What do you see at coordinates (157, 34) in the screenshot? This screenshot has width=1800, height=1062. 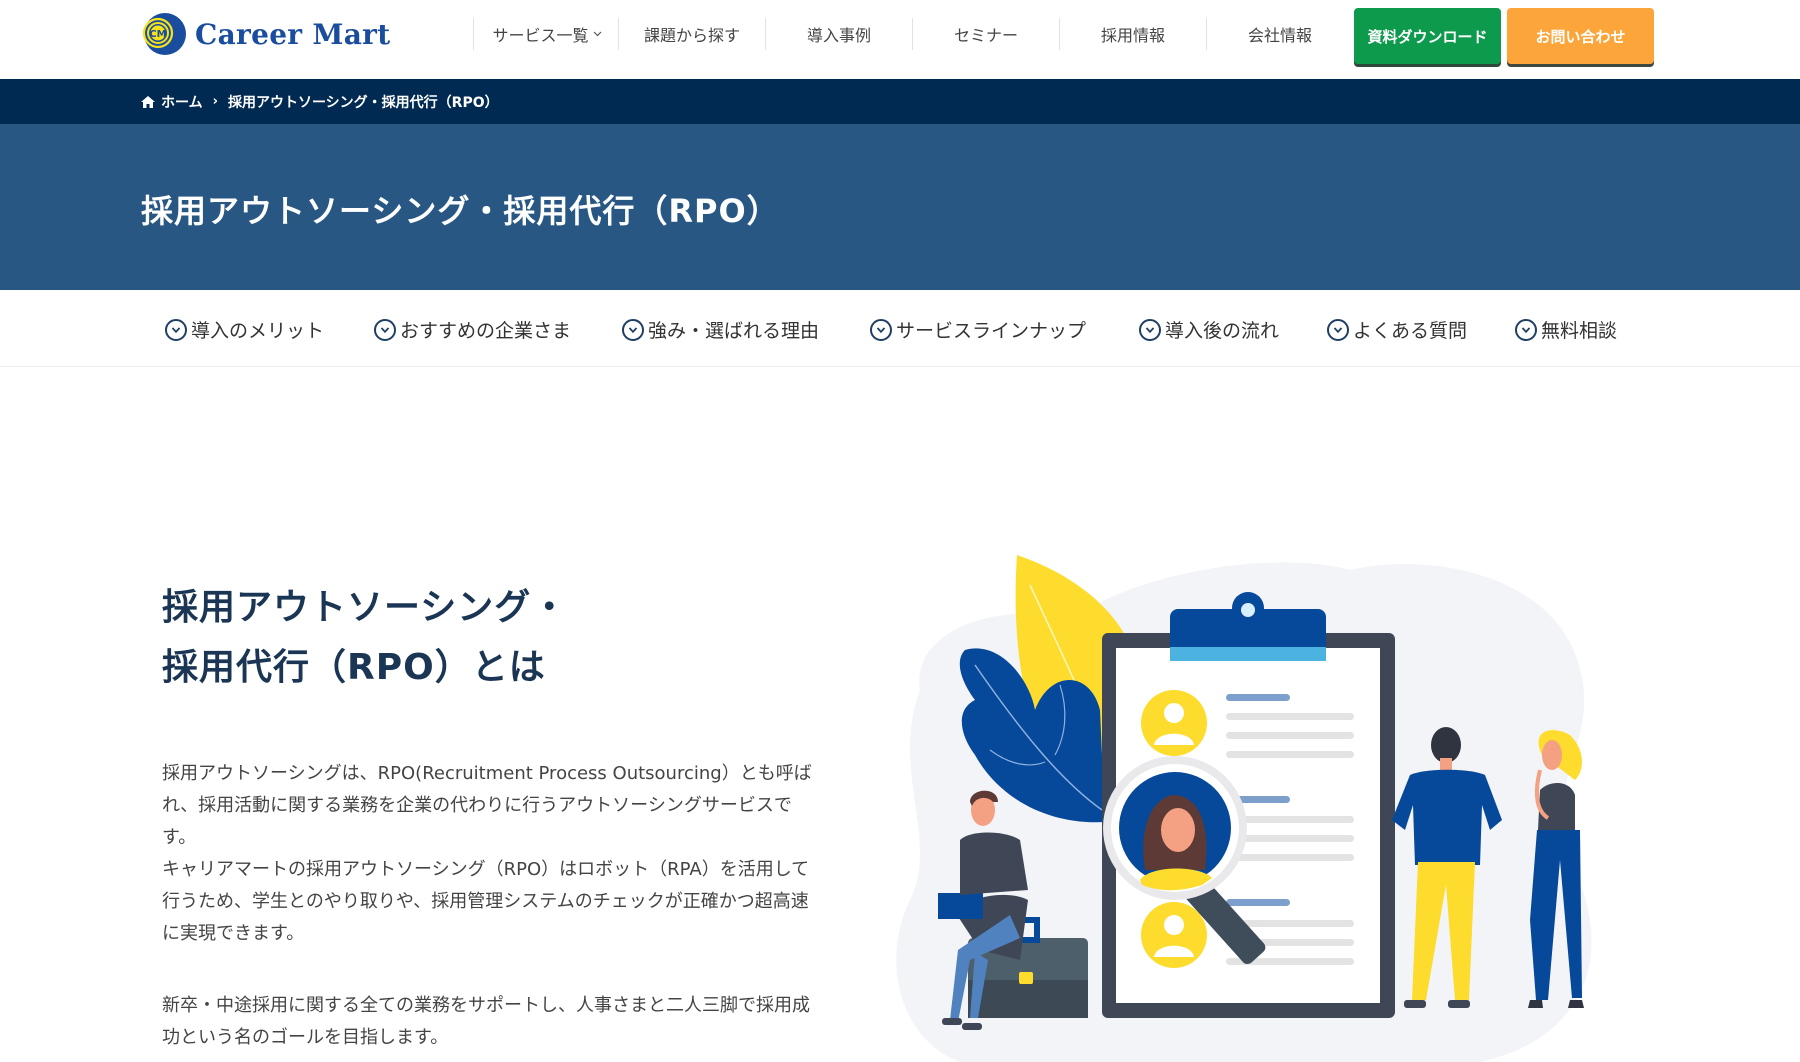 I see `svg-text: CM` at bounding box center [157, 34].